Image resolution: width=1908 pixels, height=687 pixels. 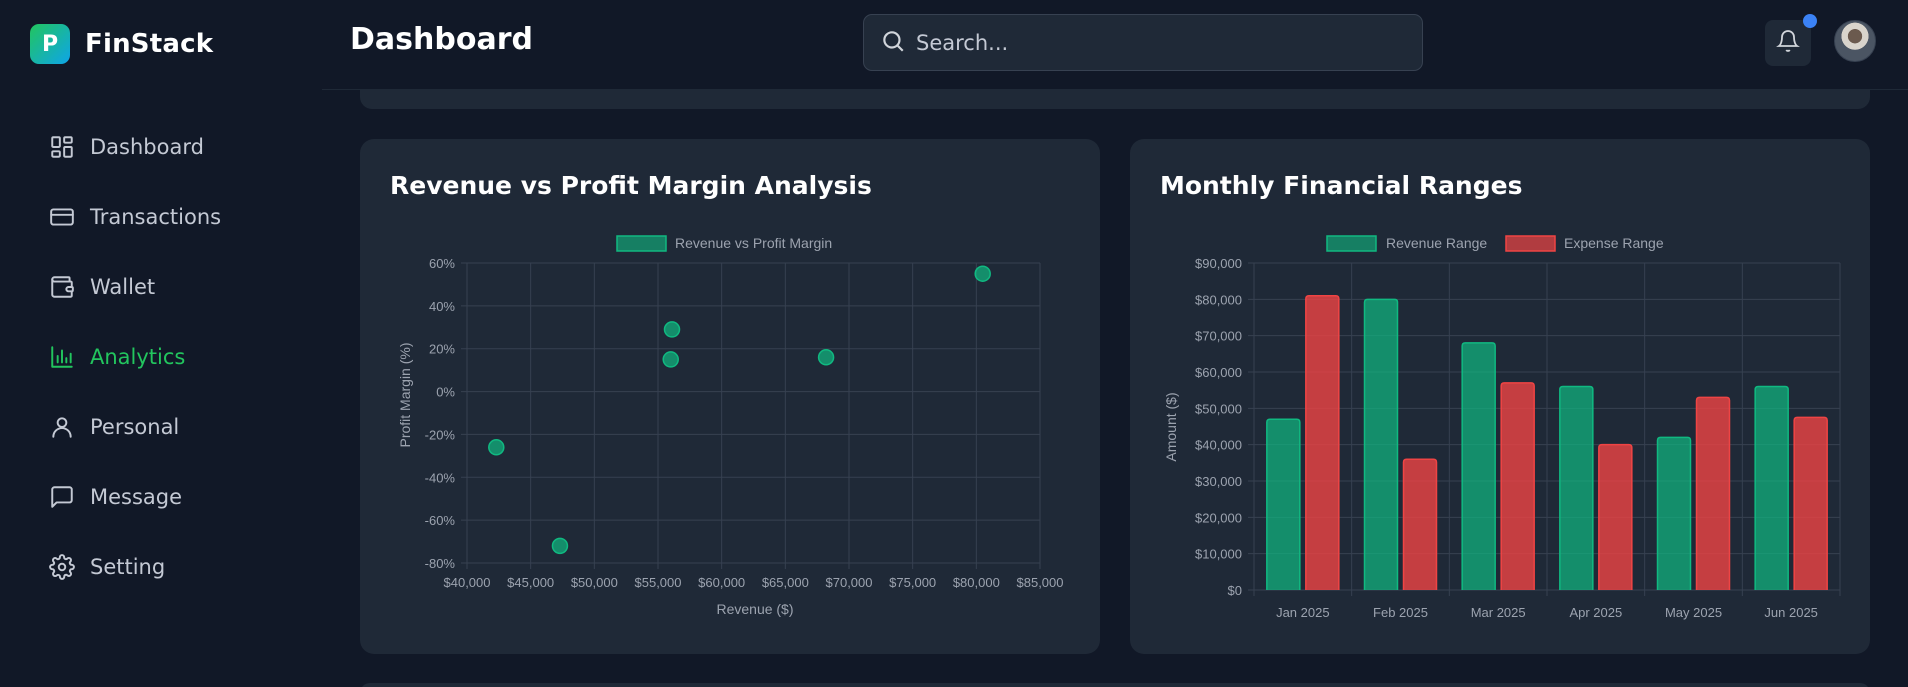 What do you see at coordinates (1218, 481) in the screenshot?
I see `y-tick-label: $30,000` at bounding box center [1218, 481].